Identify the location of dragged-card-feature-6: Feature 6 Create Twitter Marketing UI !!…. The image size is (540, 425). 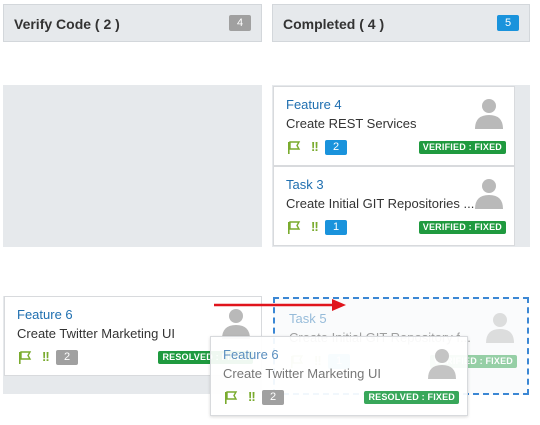
(339, 376).